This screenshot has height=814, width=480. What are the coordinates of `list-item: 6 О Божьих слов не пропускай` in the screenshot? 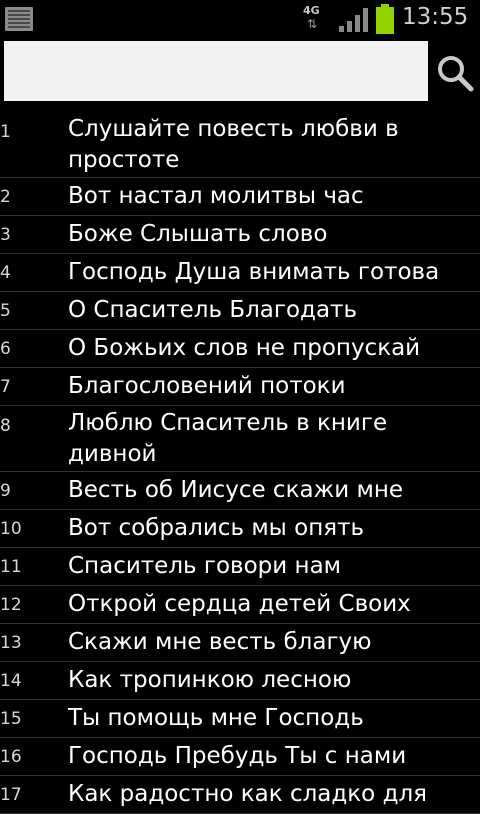 It's located at (240, 349).